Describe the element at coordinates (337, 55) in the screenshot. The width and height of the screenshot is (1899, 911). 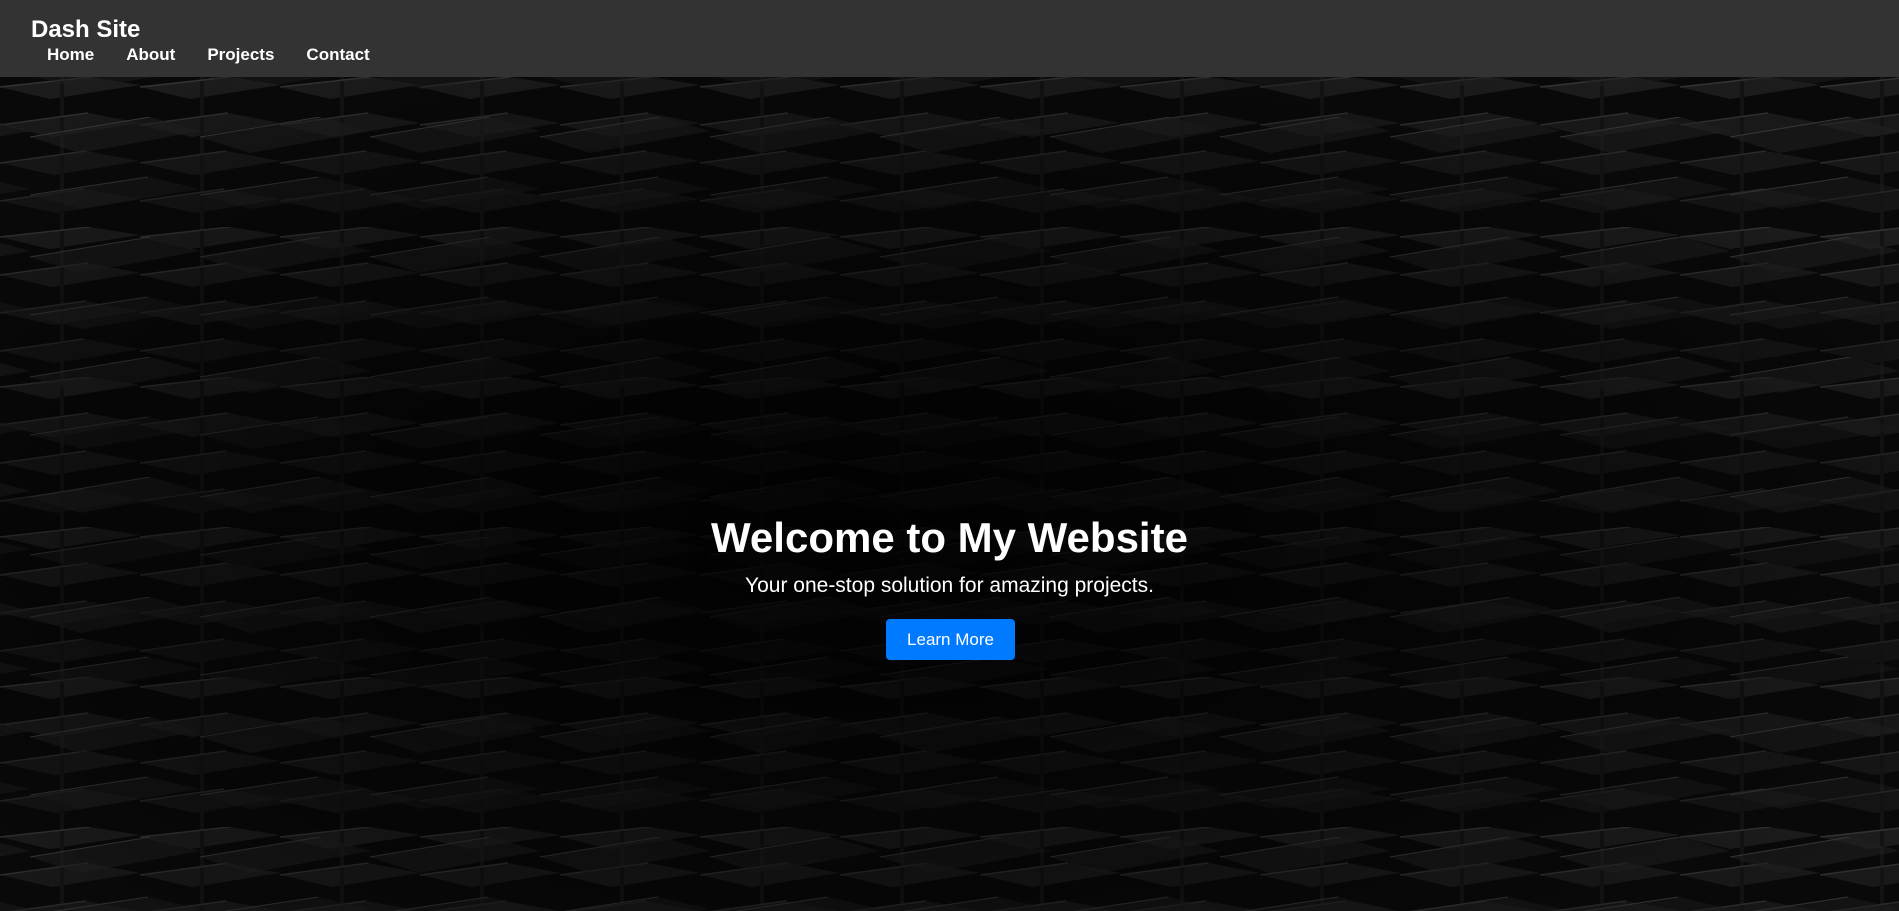
I see `nav-link-contact: Contact` at that location.